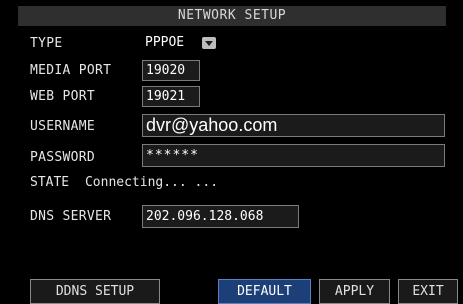 Image resolution: width=463 pixels, height=304 pixels. Describe the element at coordinates (165, 42) in the screenshot. I see `type-select-value: PPPOE` at that location.